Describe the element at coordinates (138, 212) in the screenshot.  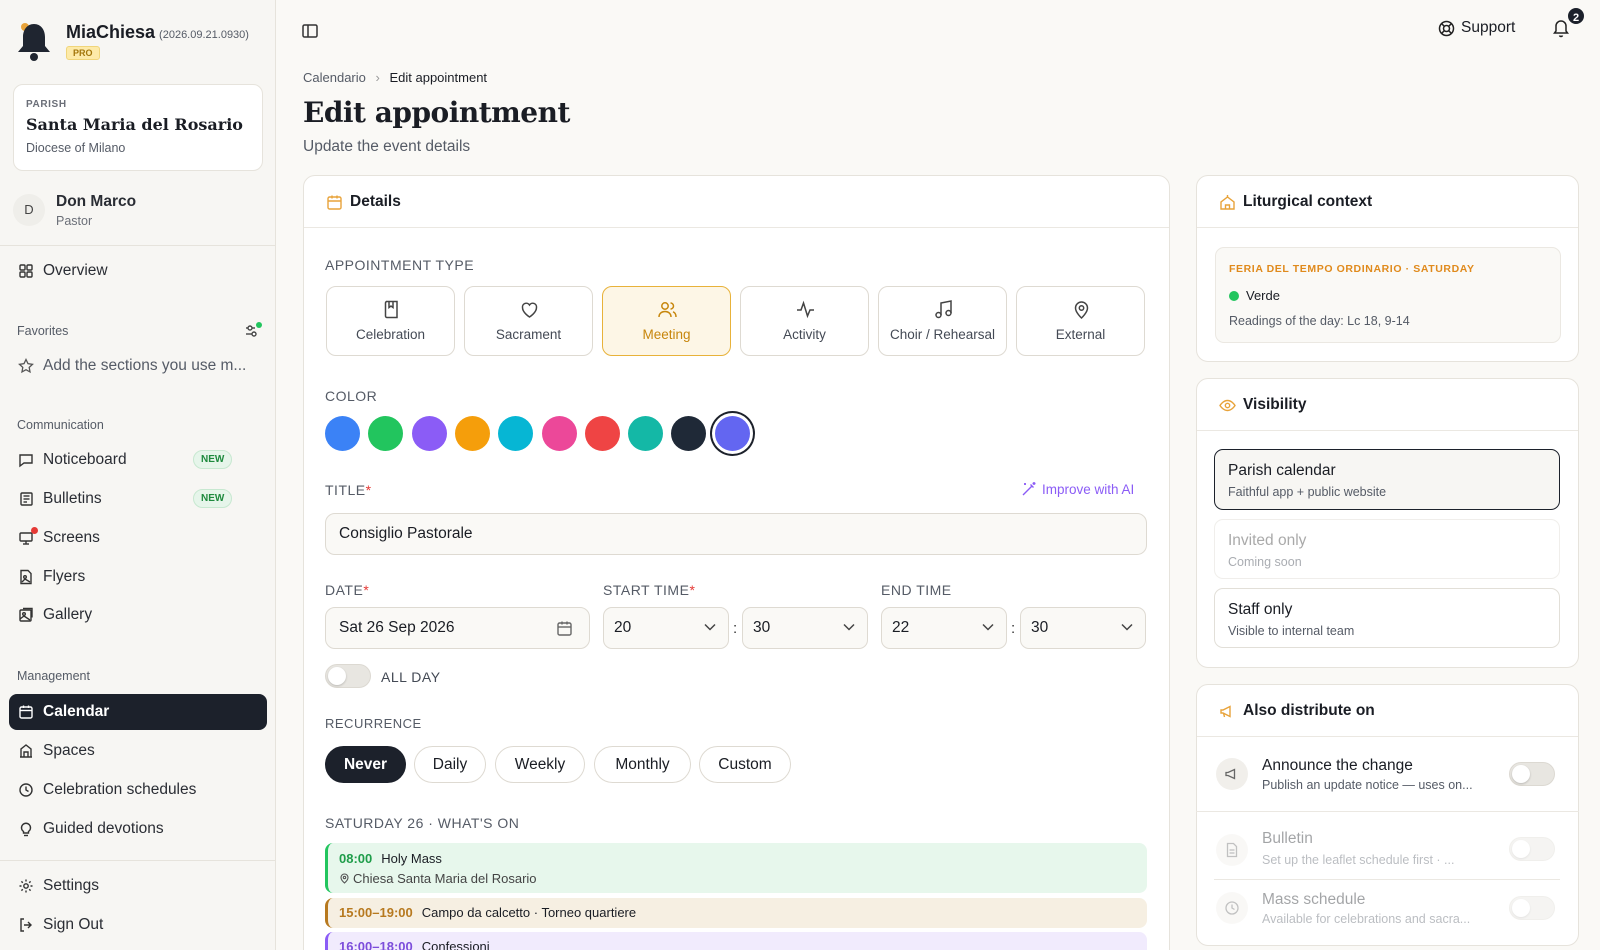
I see `user-profile: D Don Marco Pastor` at that location.